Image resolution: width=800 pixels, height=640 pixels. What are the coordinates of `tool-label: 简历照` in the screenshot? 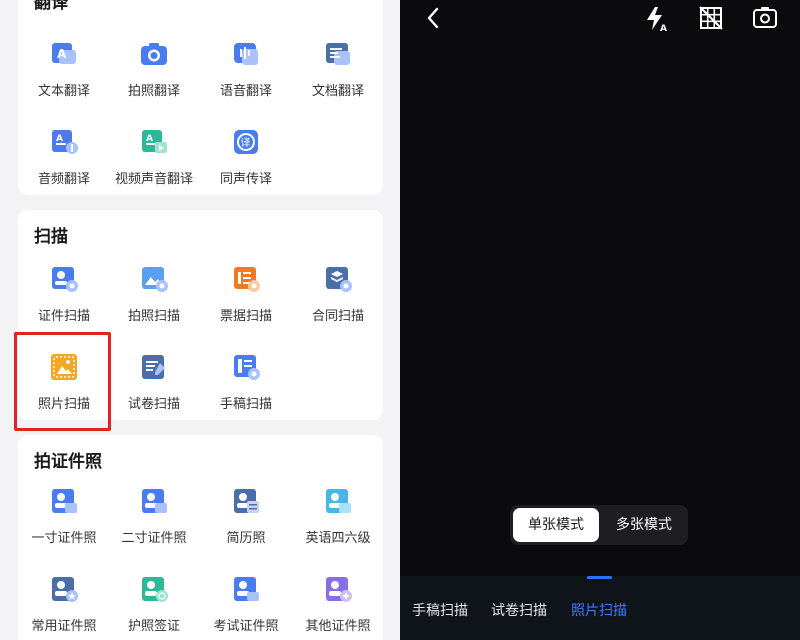 It's located at (246, 538).